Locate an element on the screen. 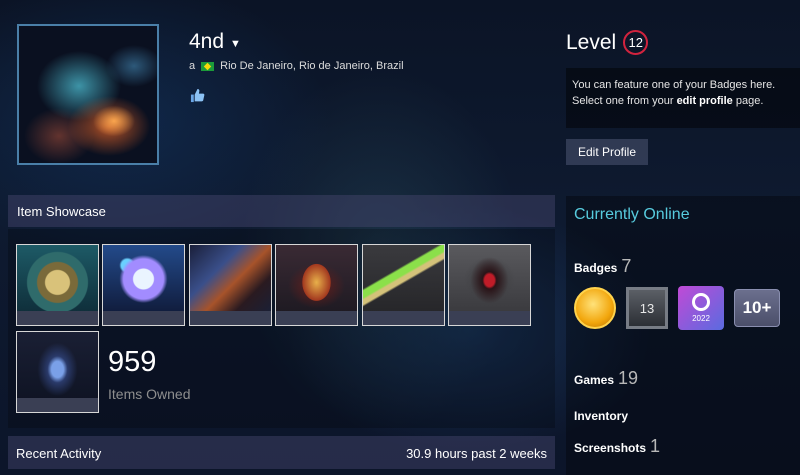 This screenshot has height=475, width=800. screenshots-link: Screenshots 1 is located at coordinates (617, 446).